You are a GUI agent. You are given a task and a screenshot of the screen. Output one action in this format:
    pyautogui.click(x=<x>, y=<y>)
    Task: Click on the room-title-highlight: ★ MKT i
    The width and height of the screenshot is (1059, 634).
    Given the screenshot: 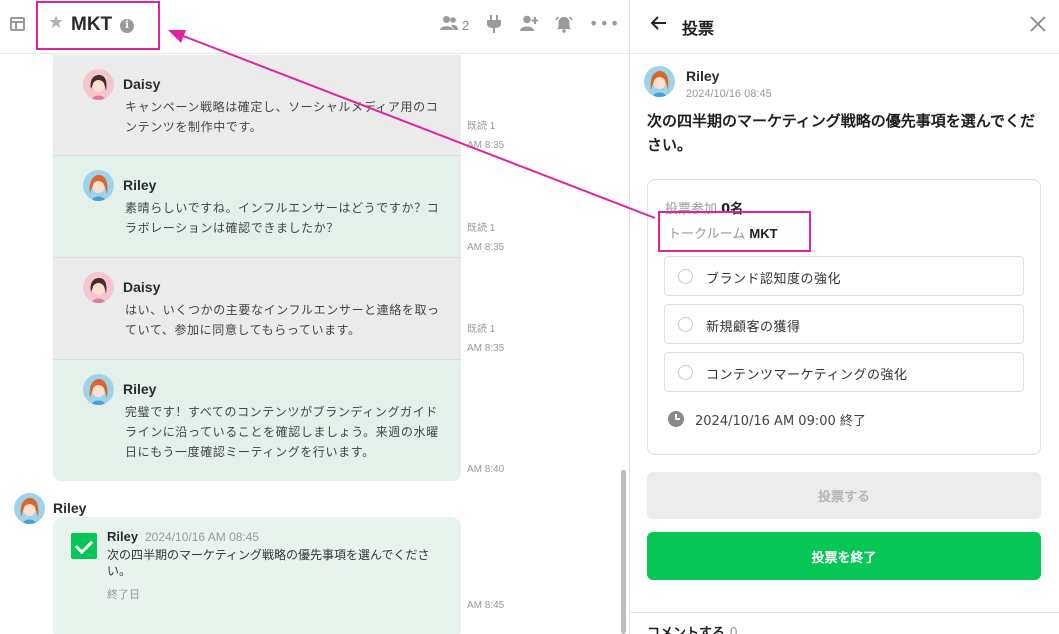 What is the action you would take?
    pyautogui.click(x=98, y=25)
    